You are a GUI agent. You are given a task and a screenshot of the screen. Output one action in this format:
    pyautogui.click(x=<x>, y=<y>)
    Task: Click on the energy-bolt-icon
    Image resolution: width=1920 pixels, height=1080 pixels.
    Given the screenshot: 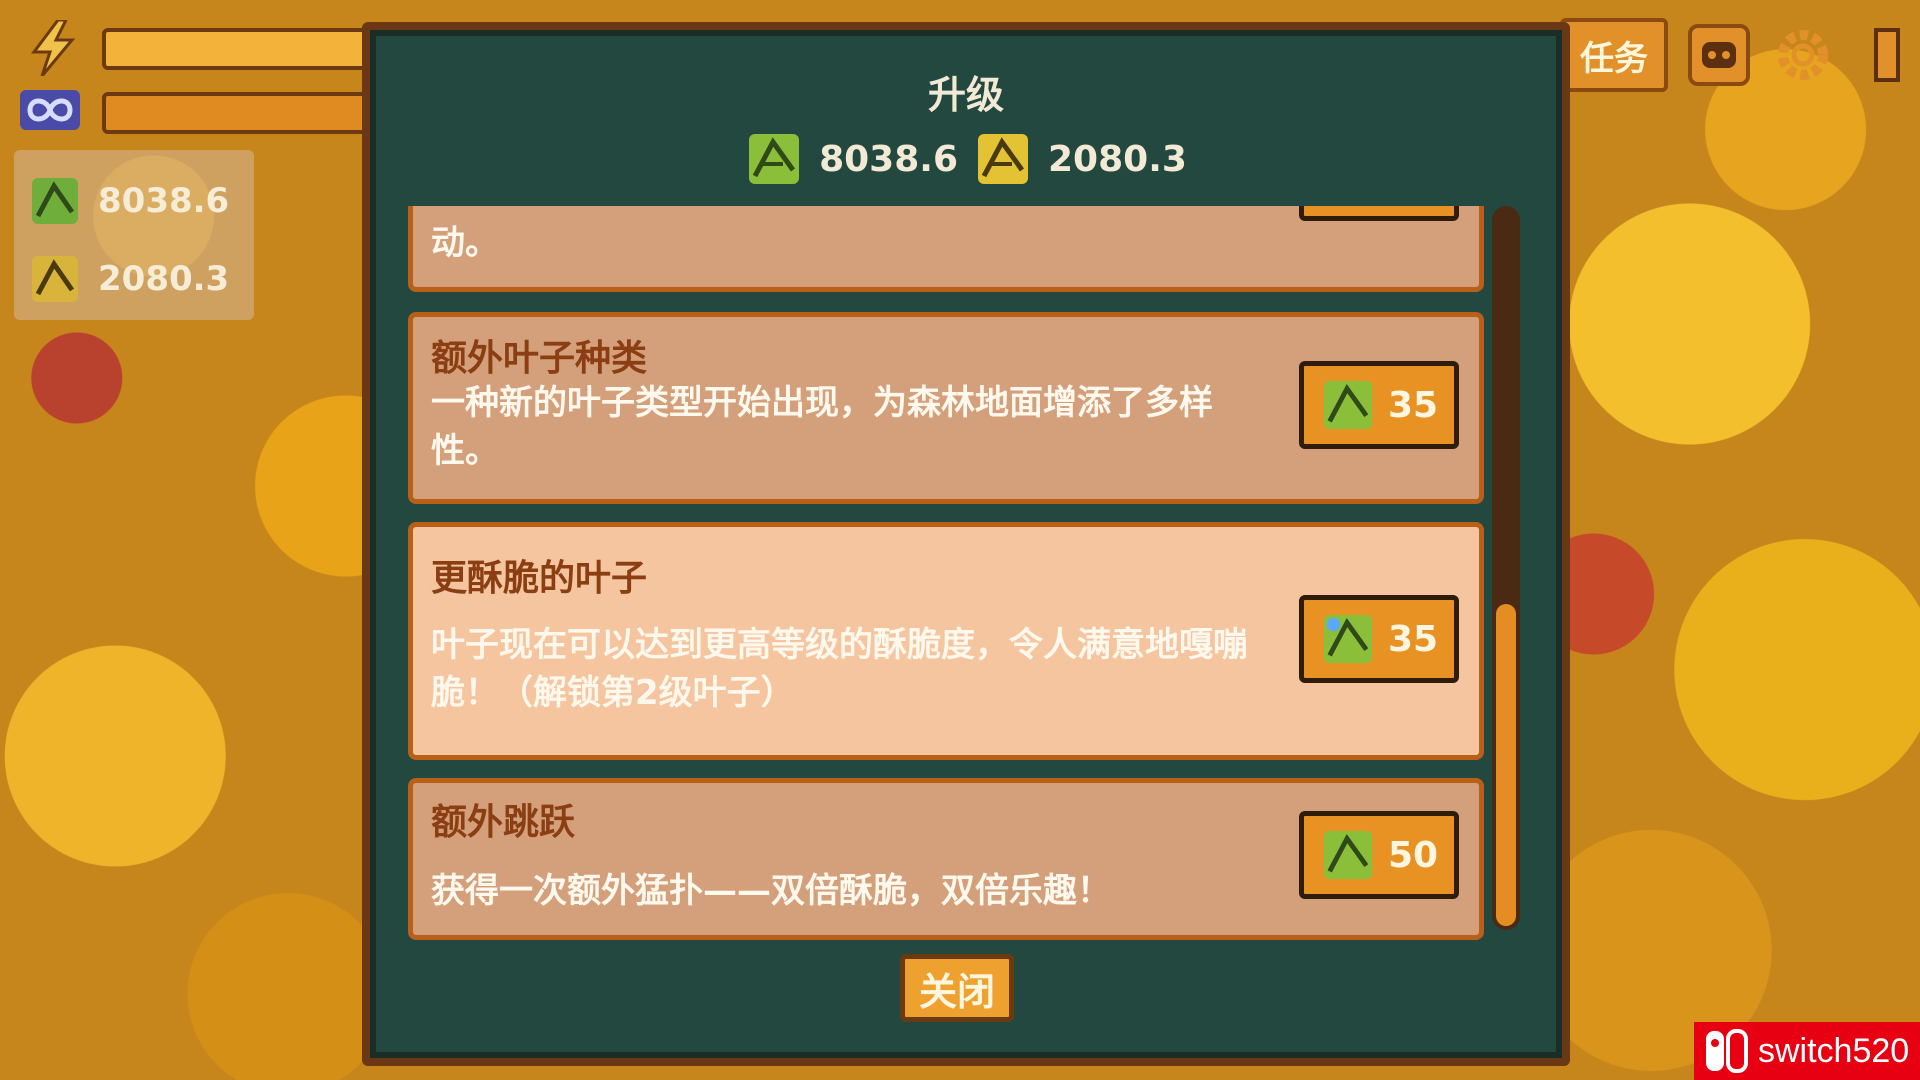 What is the action you would take?
    pyautogui.click(x=53, y=48)
    